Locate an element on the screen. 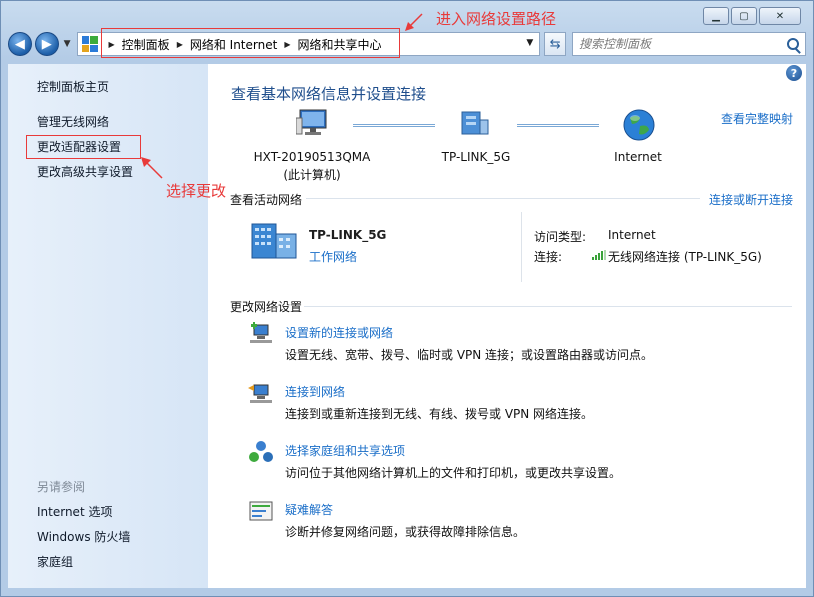 This screenshot has height=597, width=814. wireless-connection-link: 无线网络连接 (TP-LINK_5G) is located at coordinates (685, 256).